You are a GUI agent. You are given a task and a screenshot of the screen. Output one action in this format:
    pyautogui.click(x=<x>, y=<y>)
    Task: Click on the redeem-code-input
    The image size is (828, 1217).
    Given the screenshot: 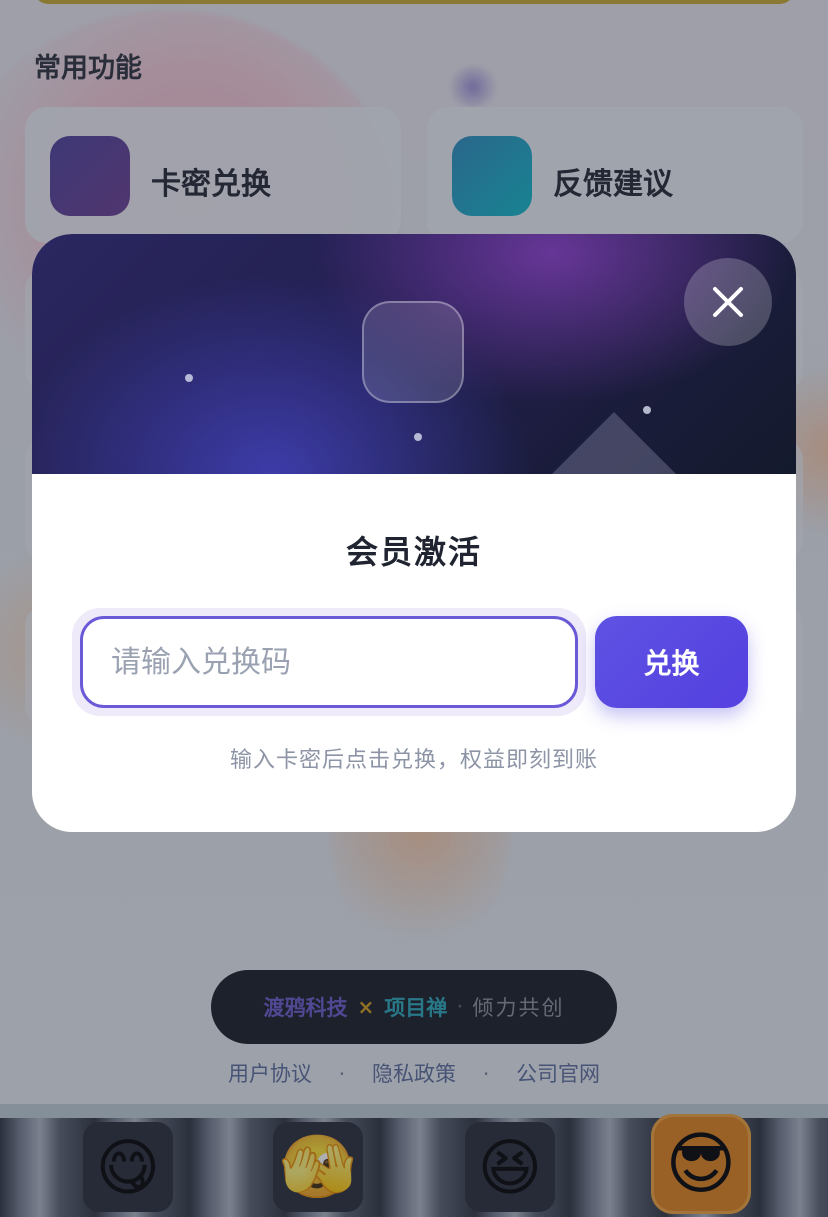 What is the action you would take?
    pyautogui.click(x=329, y=662)
    